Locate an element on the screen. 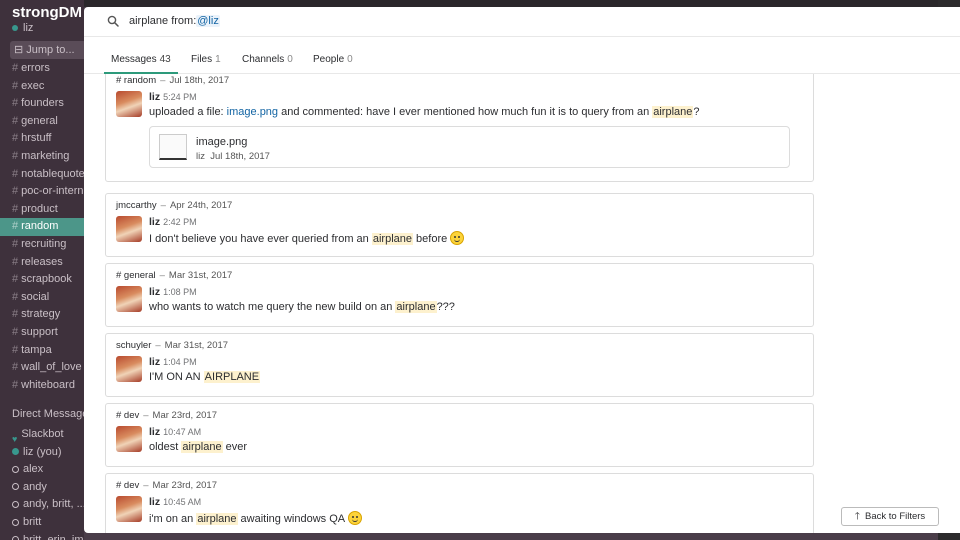 Image resolution: width=960 pixels, height=540 pixels. dm-name: alex is located at coordinates (33, 469).